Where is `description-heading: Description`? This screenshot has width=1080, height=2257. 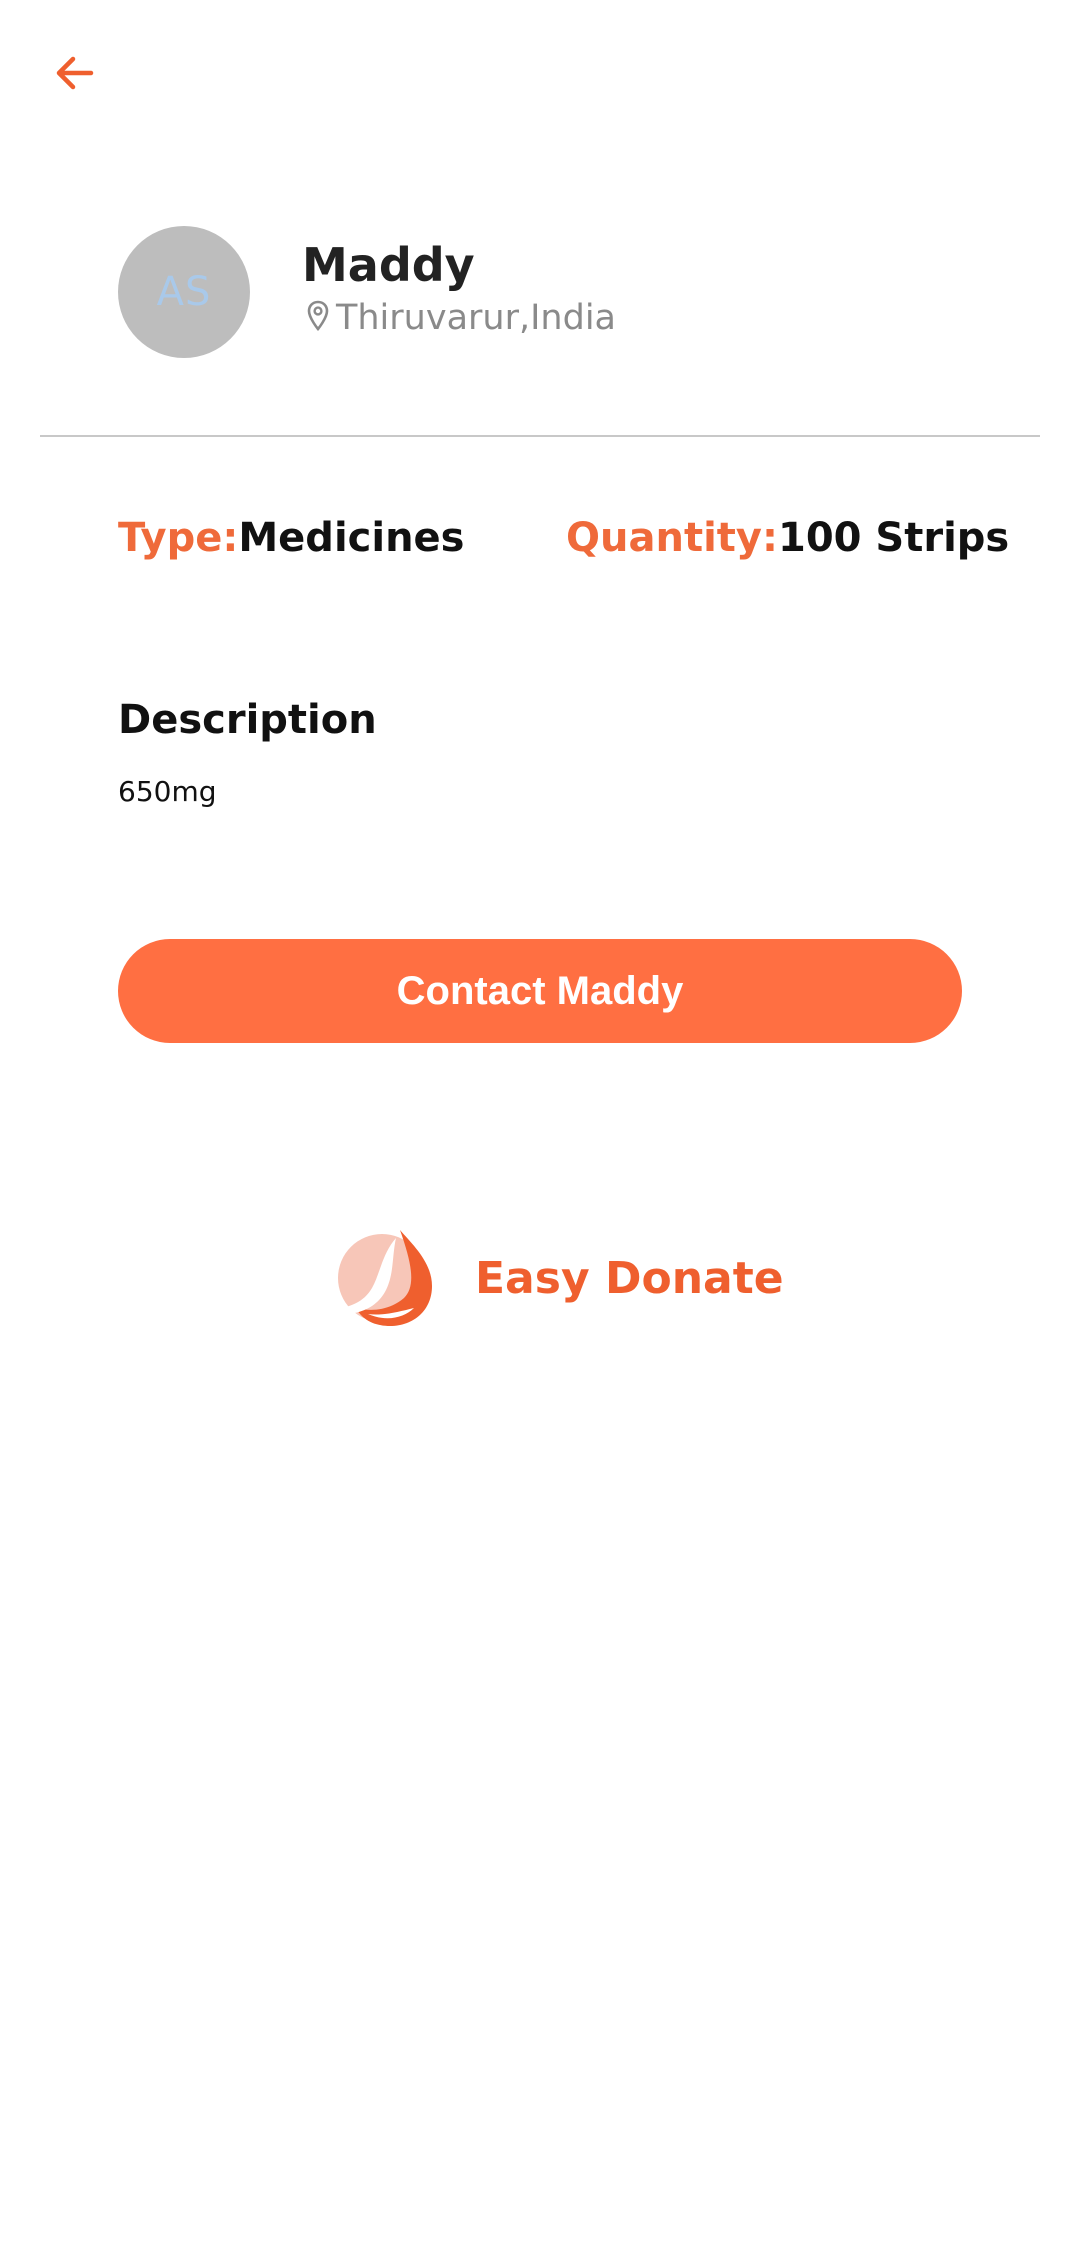
description-heading: Description is located at coordinates (247, 720).